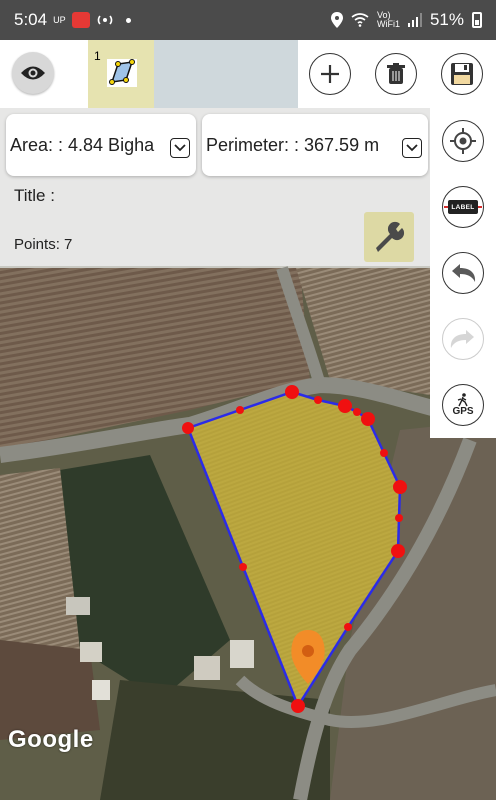 This screenshot has height=800, width=496. I want to click on area-text: Area: : 4.84 Bigha, so click(82, 144).